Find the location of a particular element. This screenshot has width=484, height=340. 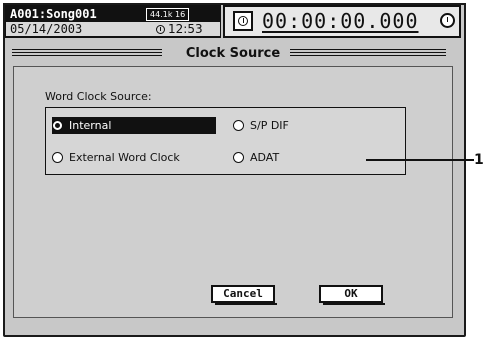

option-internal-label: Internal is located at coordinates (90, 125).